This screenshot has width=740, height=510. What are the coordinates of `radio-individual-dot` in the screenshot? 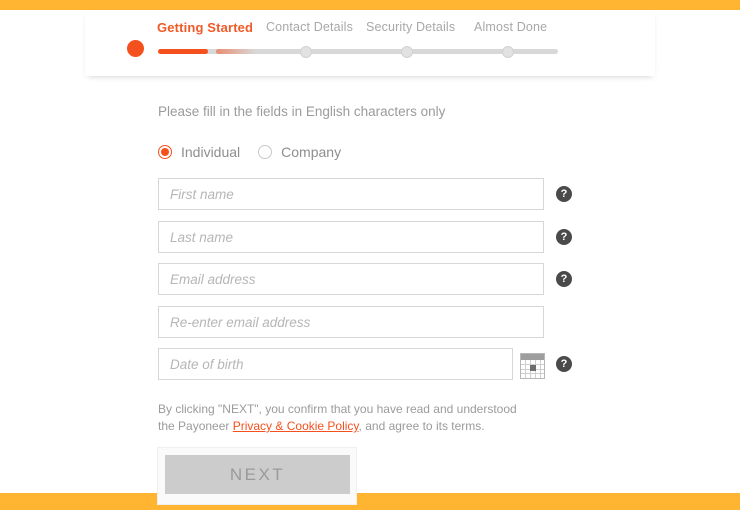 It's located at (165, 152).